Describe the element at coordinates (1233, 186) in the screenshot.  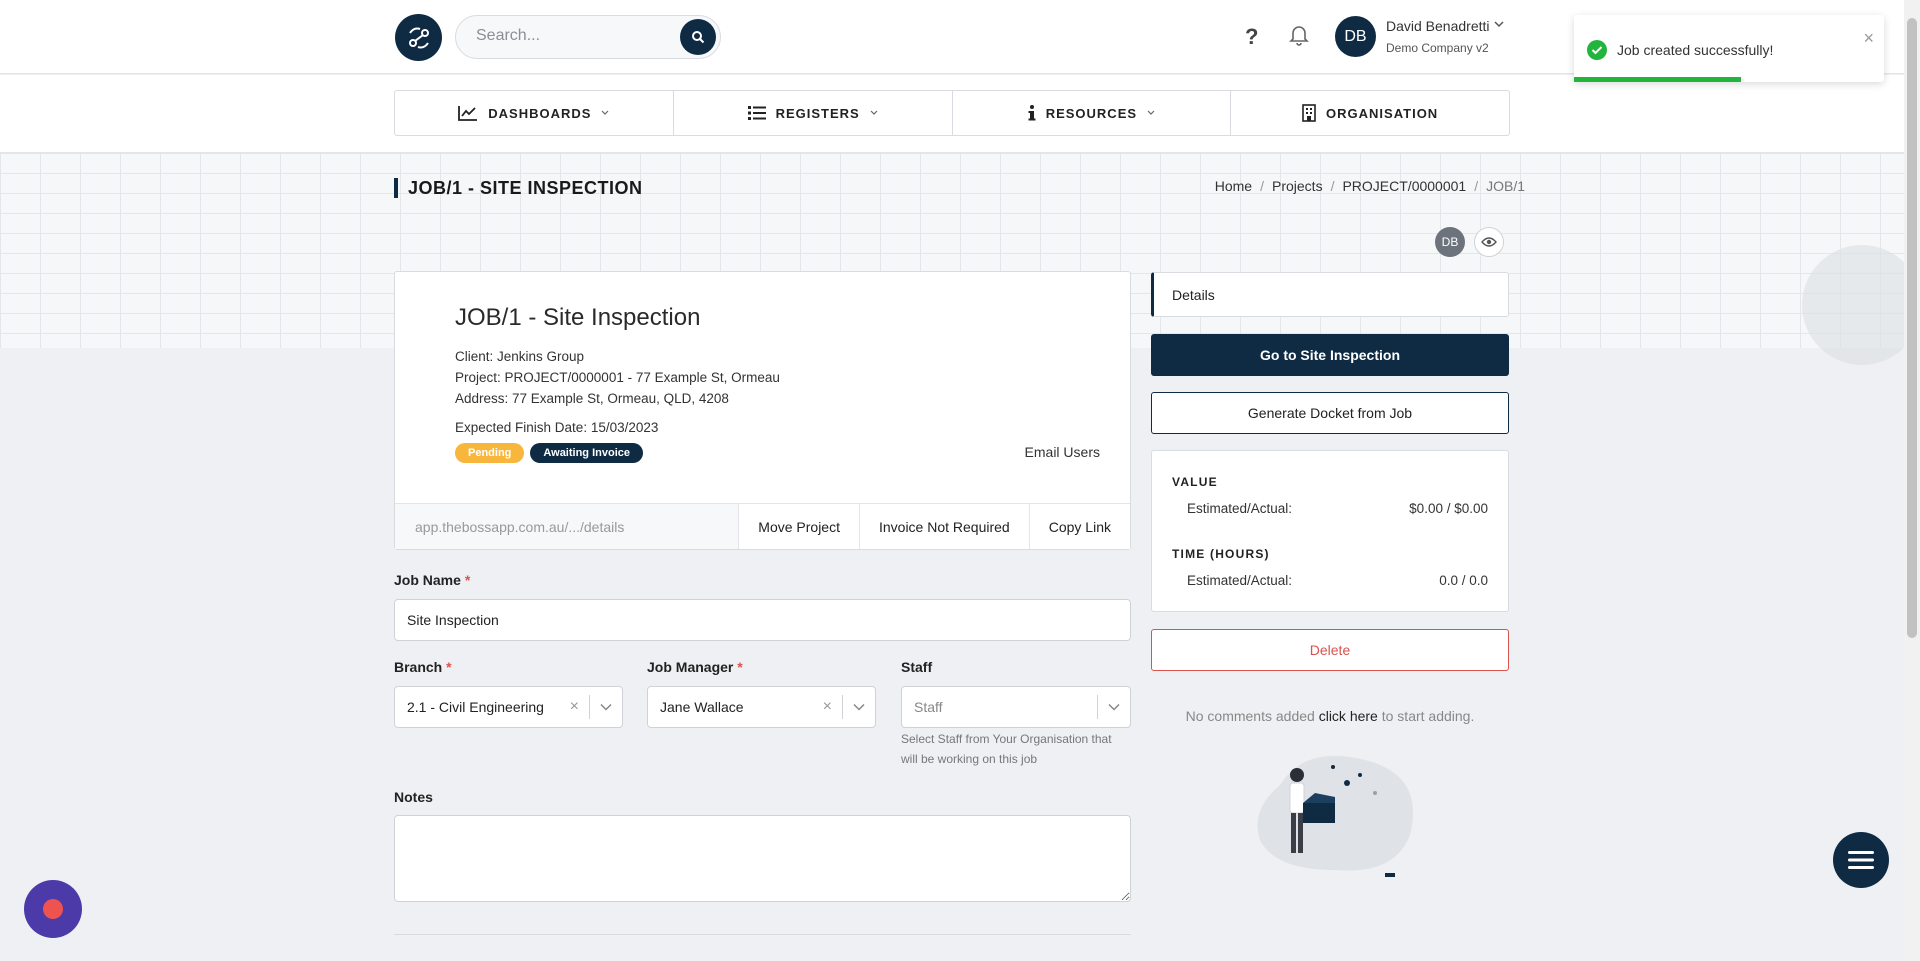
I see `breadcrumb-home: Home` at that location.